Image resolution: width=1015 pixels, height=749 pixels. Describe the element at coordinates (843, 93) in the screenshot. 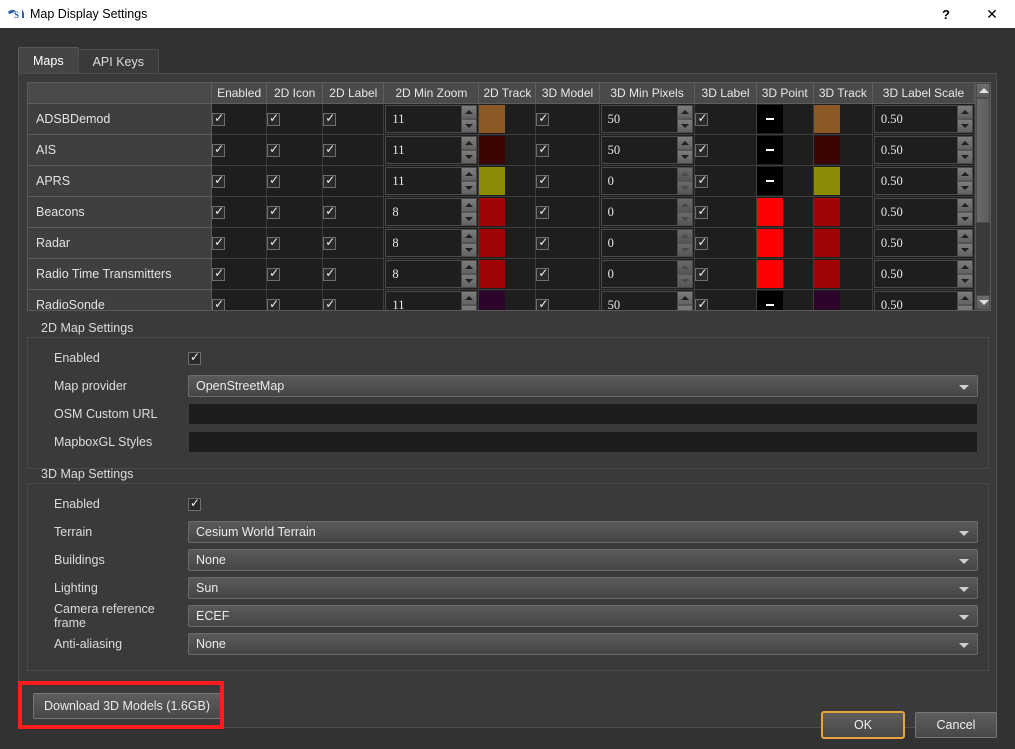

I see `col-3d-track: 3D Track` at that location.